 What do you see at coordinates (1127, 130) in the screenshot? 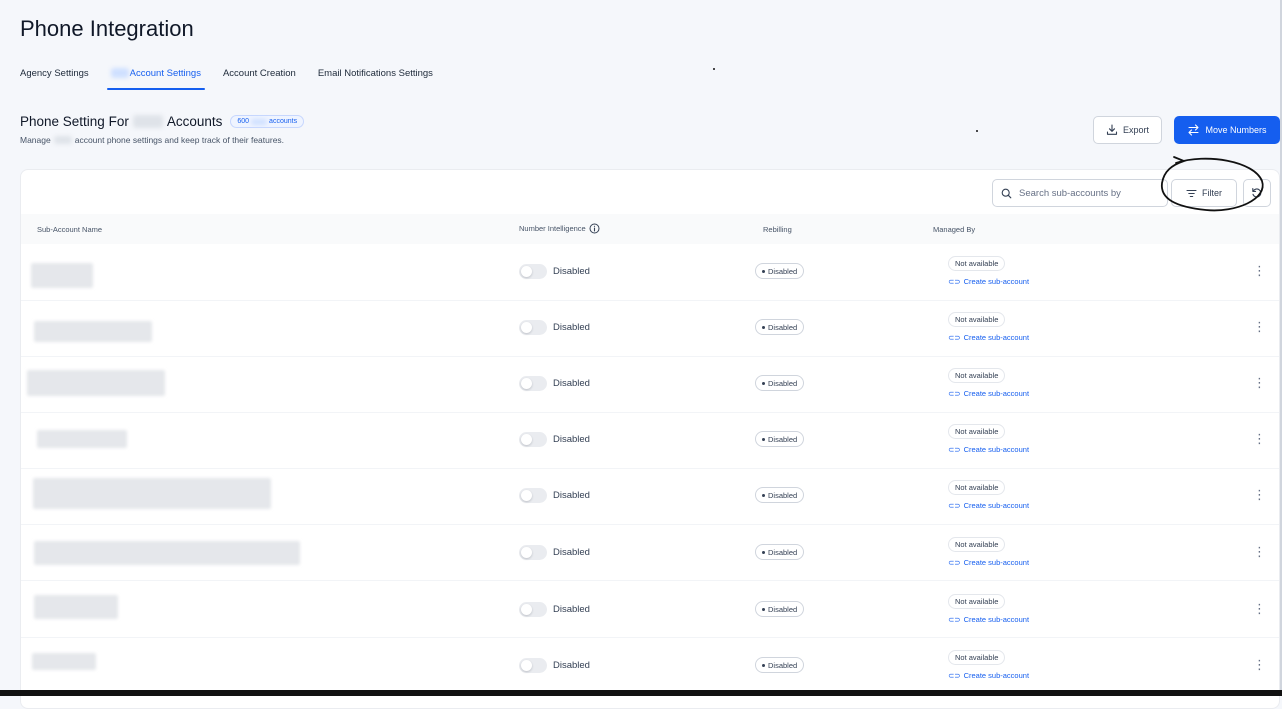
I see `export-button: Export` at bounding box center [1127, 130].